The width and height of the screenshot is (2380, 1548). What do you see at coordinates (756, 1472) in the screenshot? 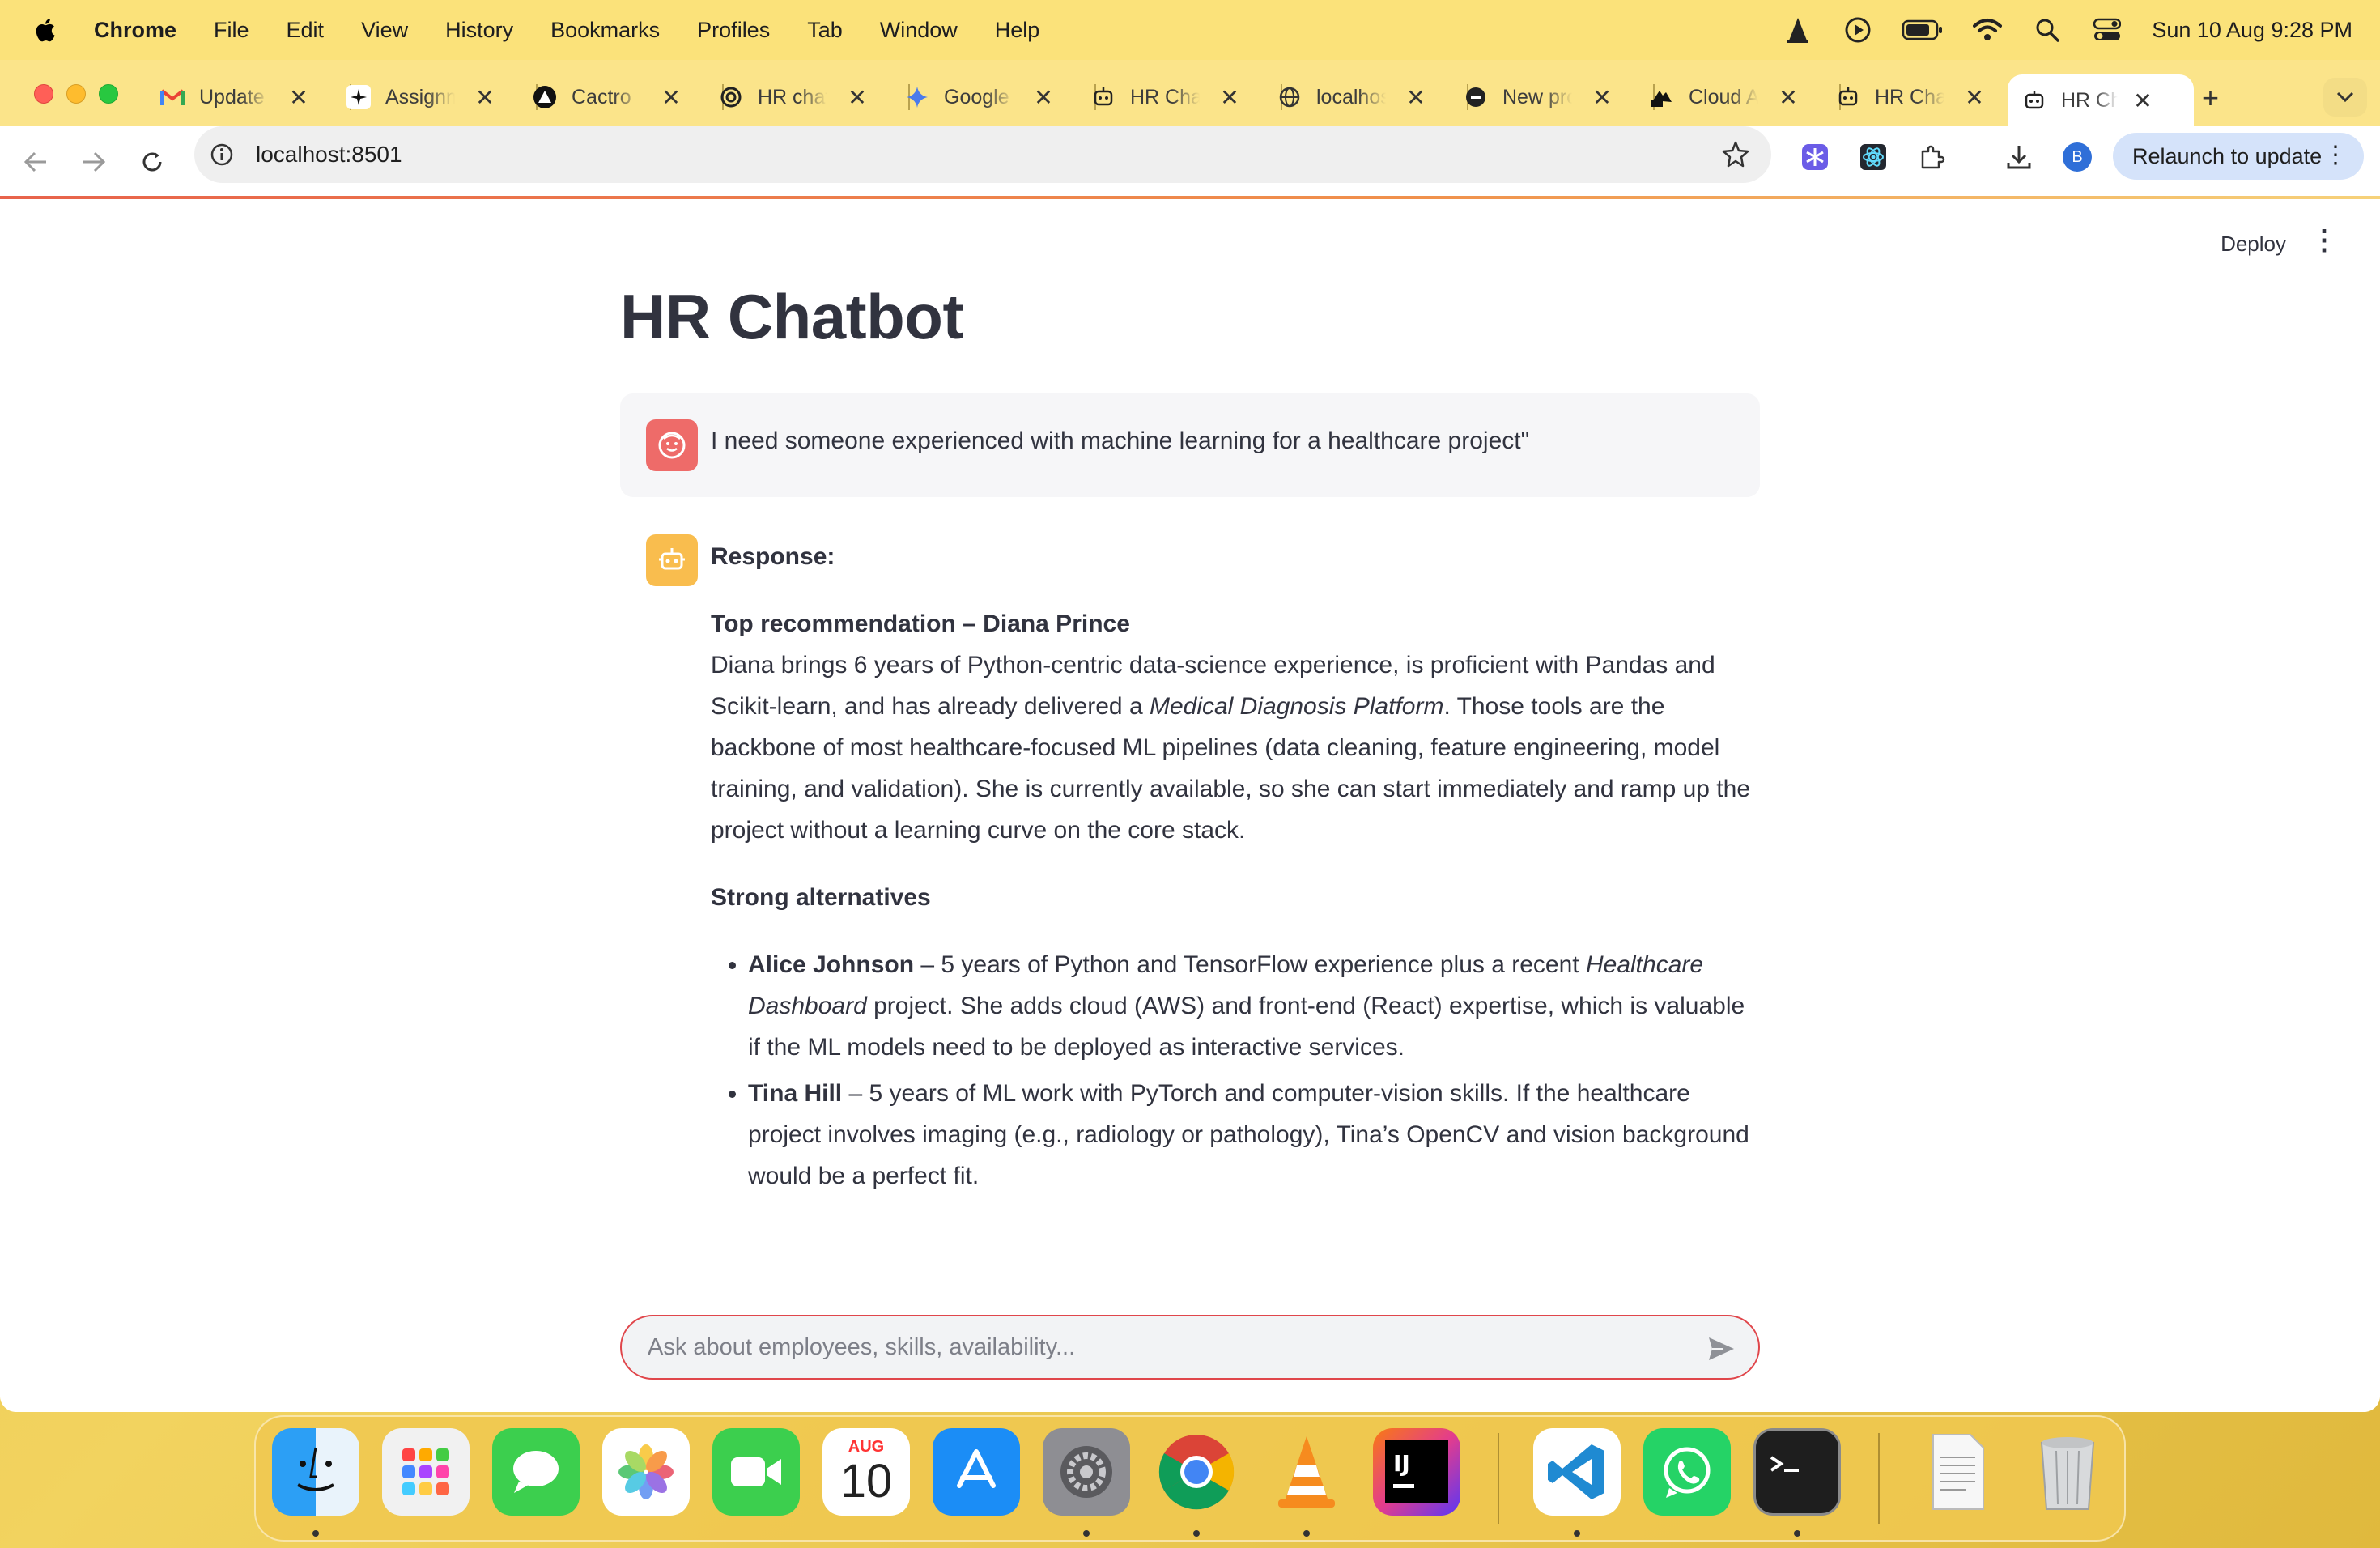
I see `facetime-icon` at bounding box center [756, 1472].